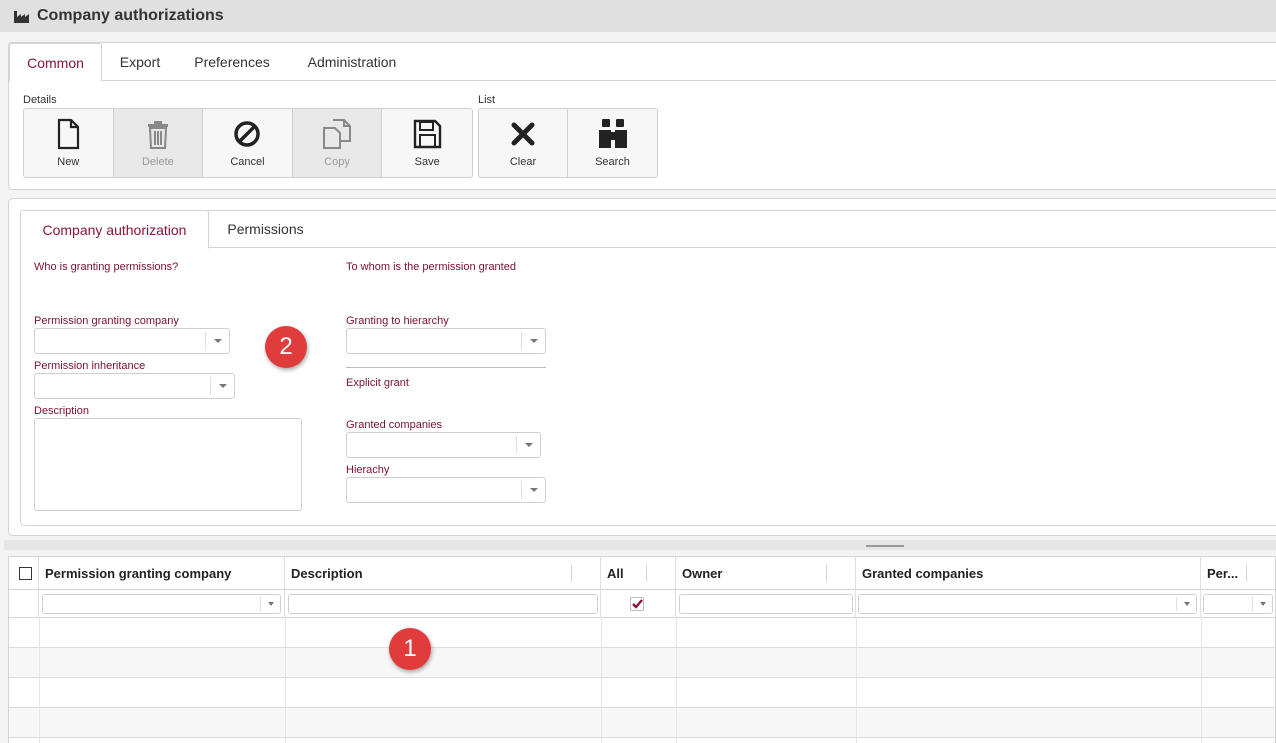  Describe the element at coordinates (431, 267) in the screenshot. I see `right-heading: To whom is the permission granted` at that location.